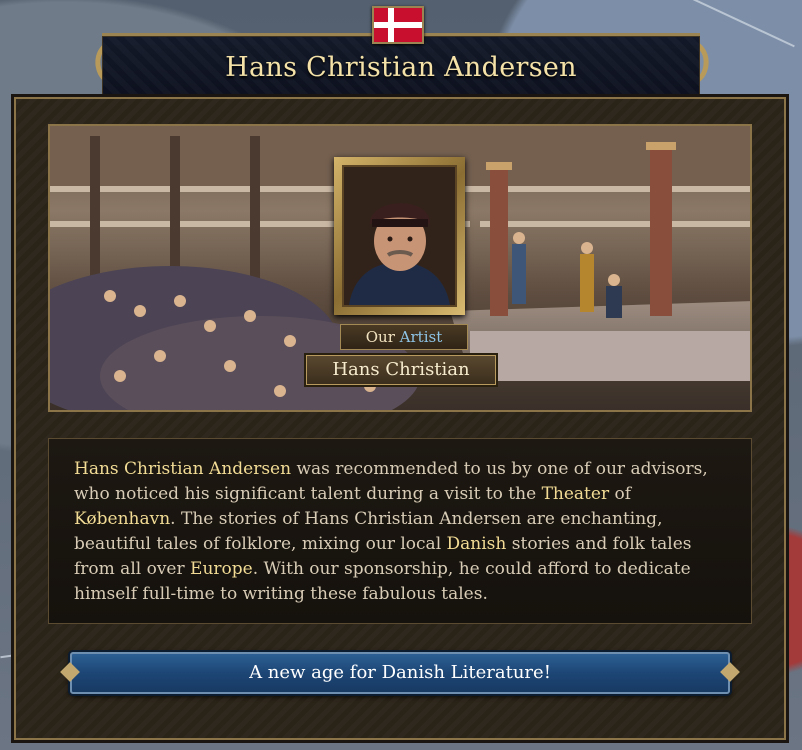  What do you see at coordinates (380, 337) in the screenshot?
I see `role-prefix: Our` at bounding box center [380, 337].